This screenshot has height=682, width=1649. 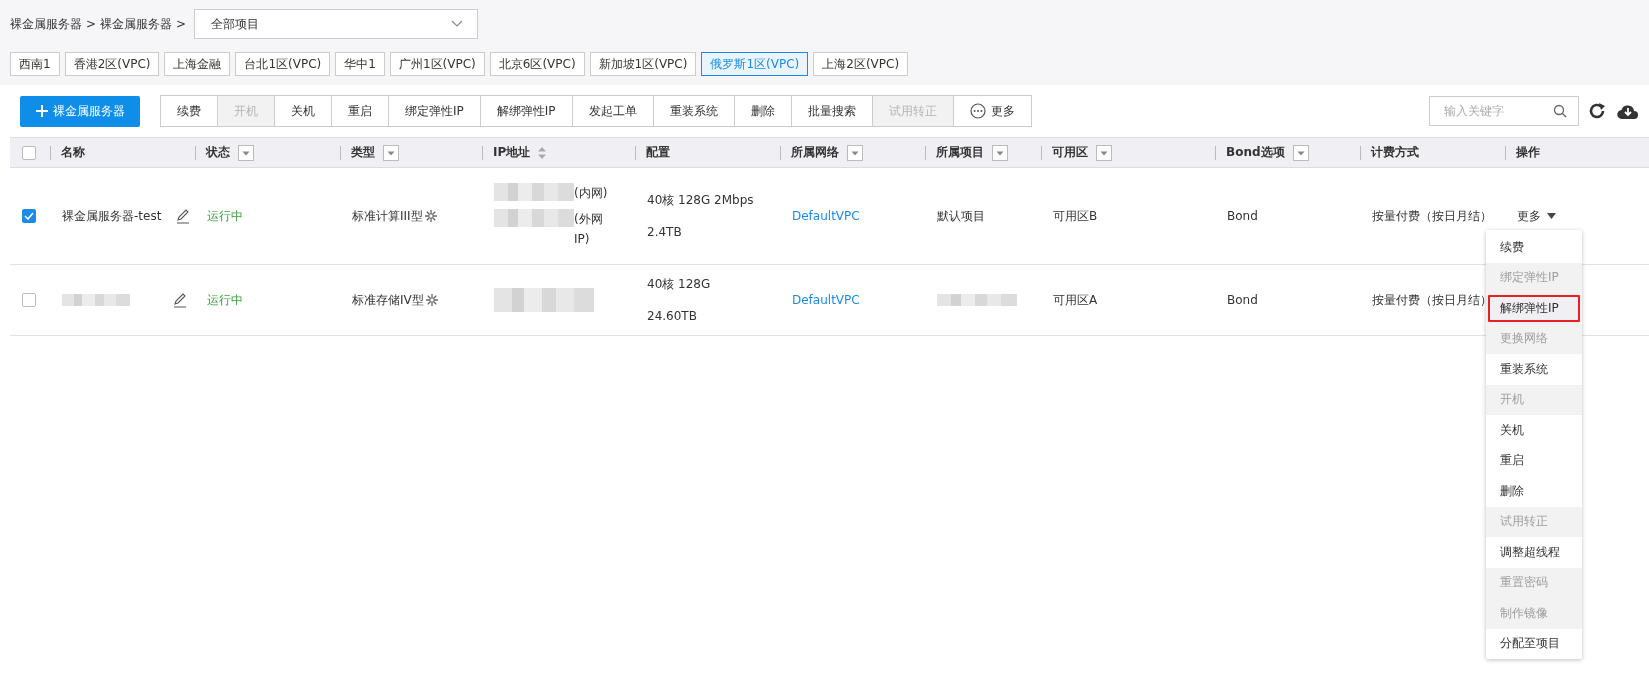 What do you see at coordinates (1551, 216) in the screenshot?
I see `caret-down-icon` at bounding box center [1551, 216].